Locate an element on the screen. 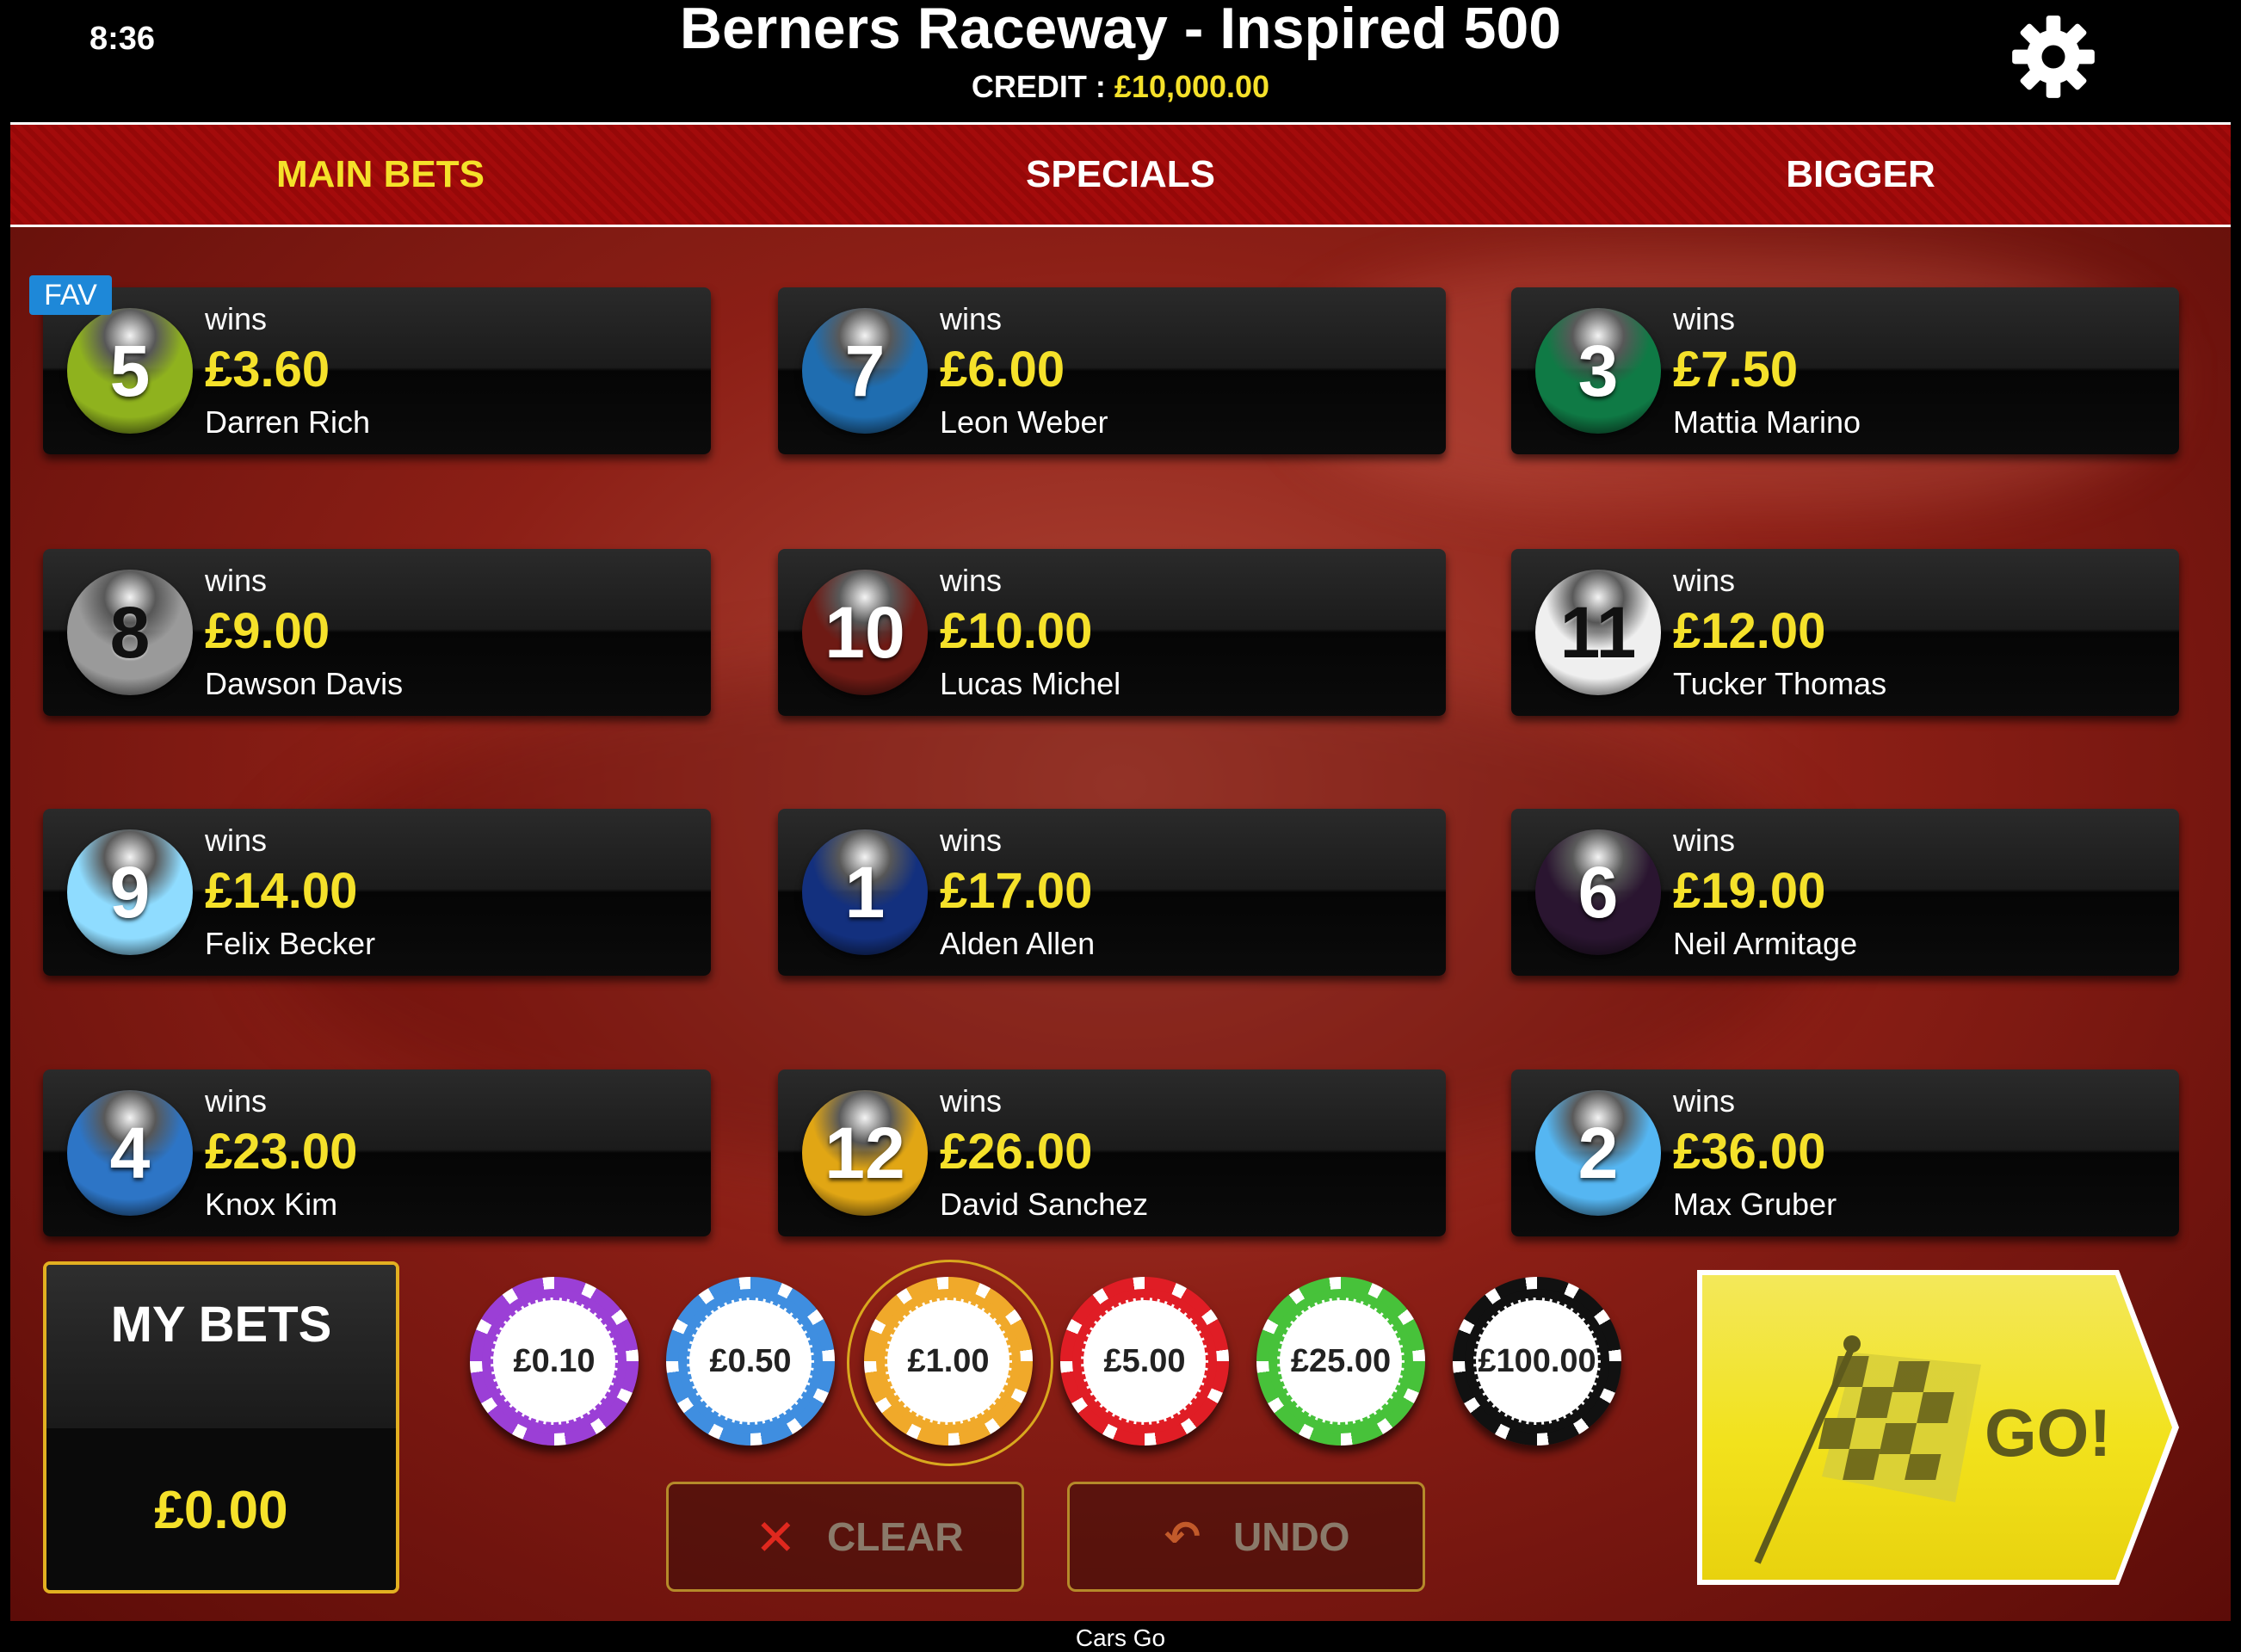 The width and height of the screenshot is (2241, 1652). tab-specials: SPECIALS is located at coordinates (1120, 175).